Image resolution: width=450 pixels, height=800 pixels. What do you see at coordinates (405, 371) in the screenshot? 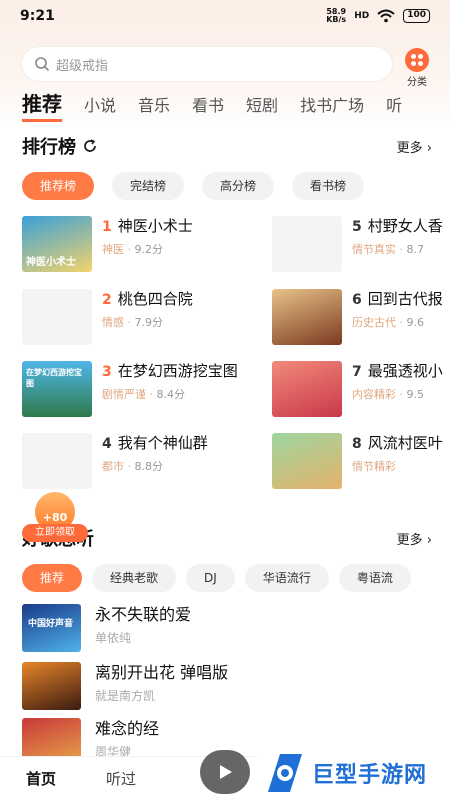
I see `book-title: 最强透视小` at bounding box center [405, 371].